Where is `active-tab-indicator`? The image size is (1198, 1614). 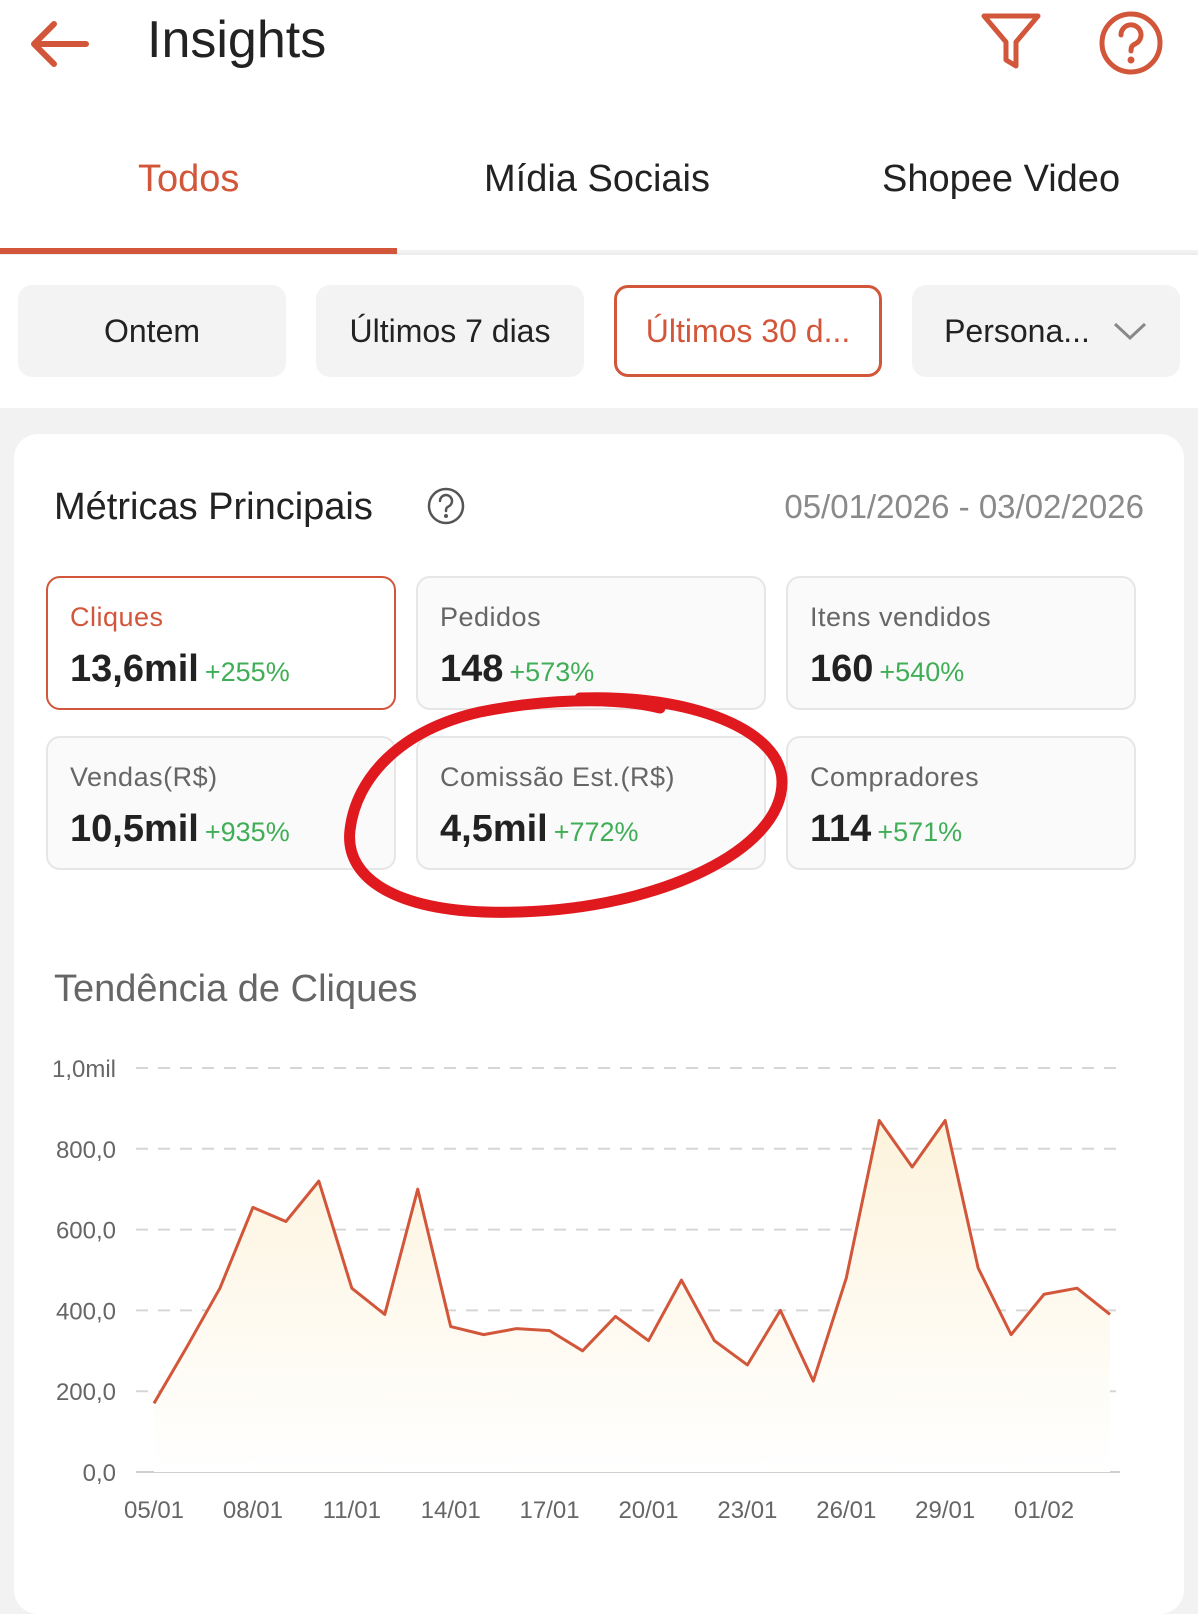 active-tab-indicator is located at coordinates (198, 251).